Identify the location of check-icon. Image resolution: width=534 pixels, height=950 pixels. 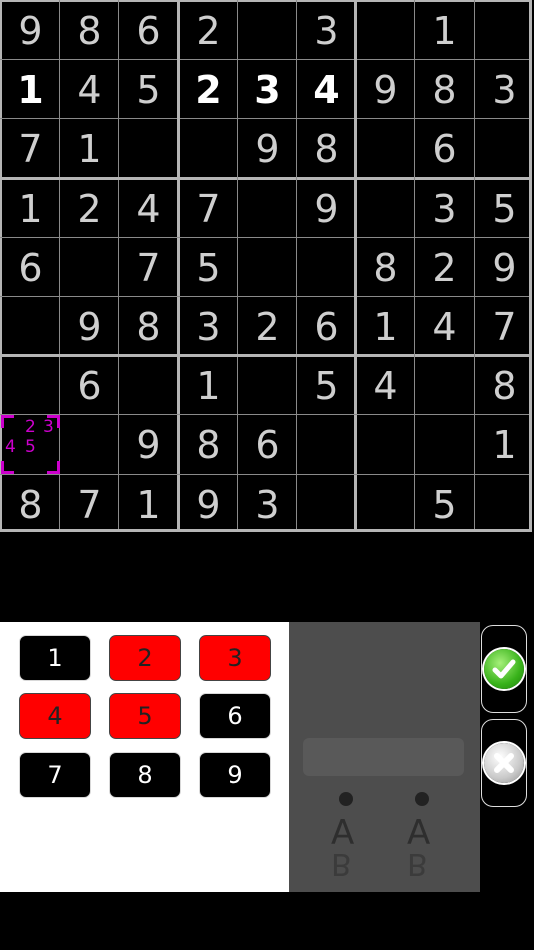
(504, 669).